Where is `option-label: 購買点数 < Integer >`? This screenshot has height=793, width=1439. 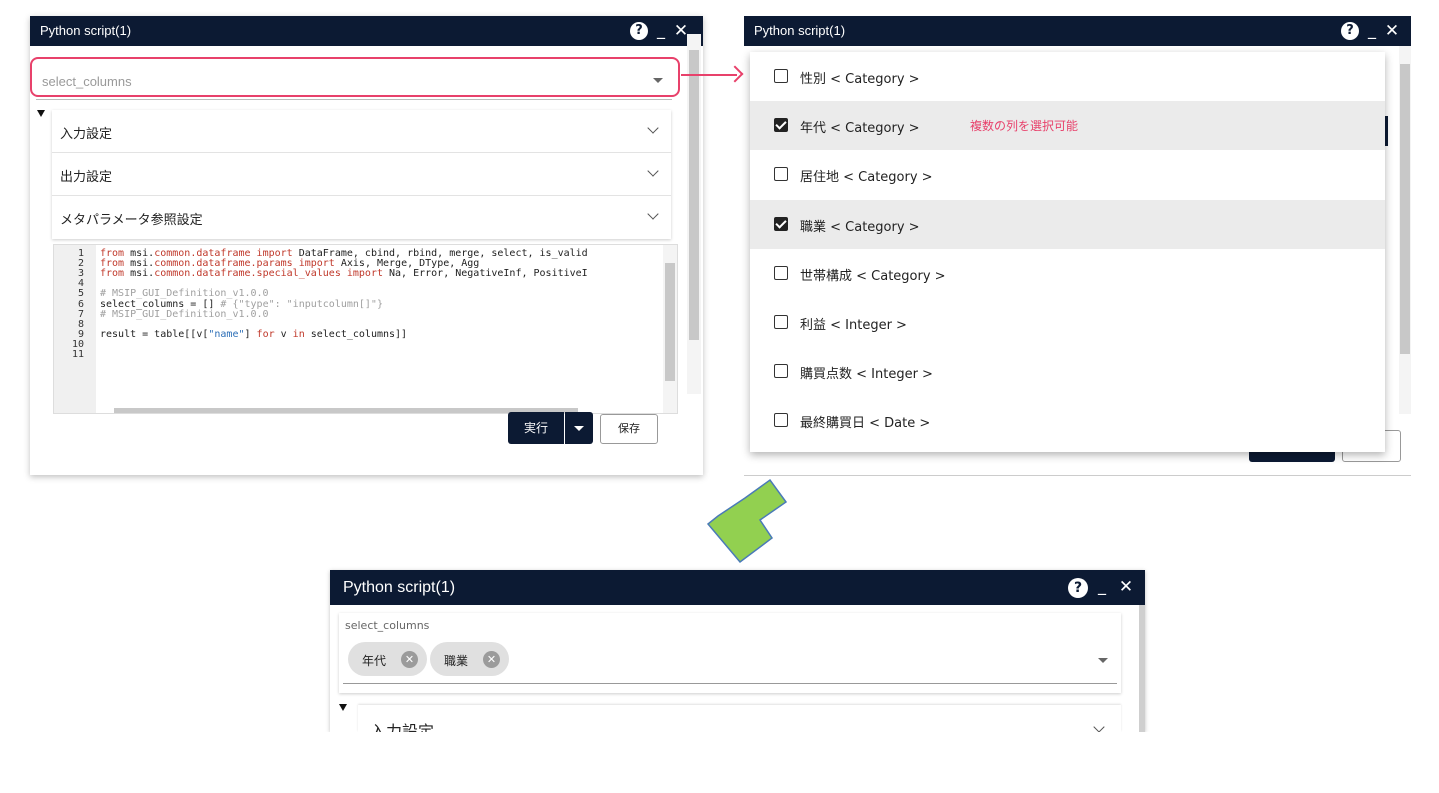 option-label: 購買点数 < Integer > is located at coordinates (866, 375).